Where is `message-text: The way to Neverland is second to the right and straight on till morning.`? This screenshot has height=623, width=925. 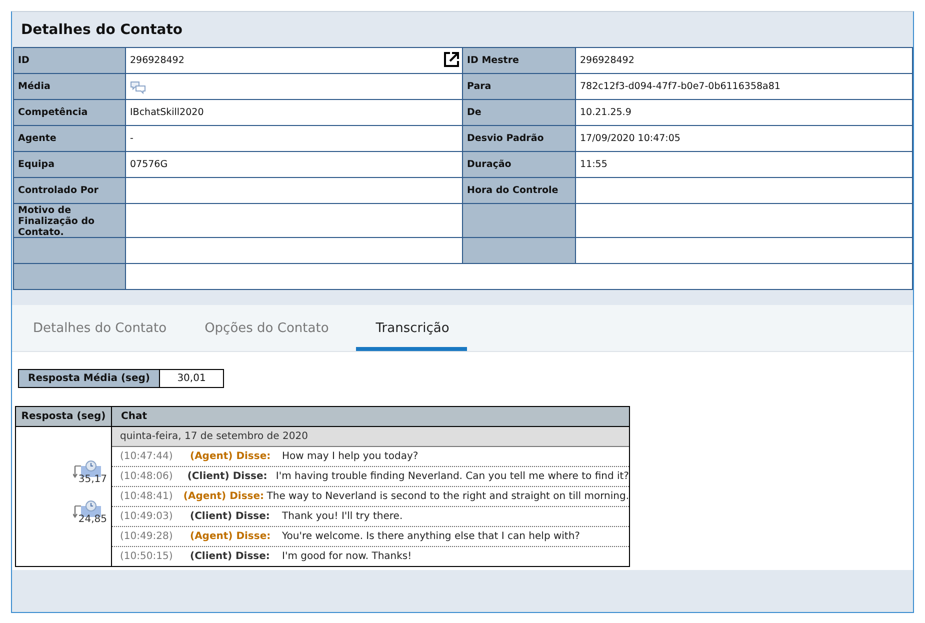
message-text: The way to Neverland is second to the right and straight on till morning. is located at coordinates (447, 496).